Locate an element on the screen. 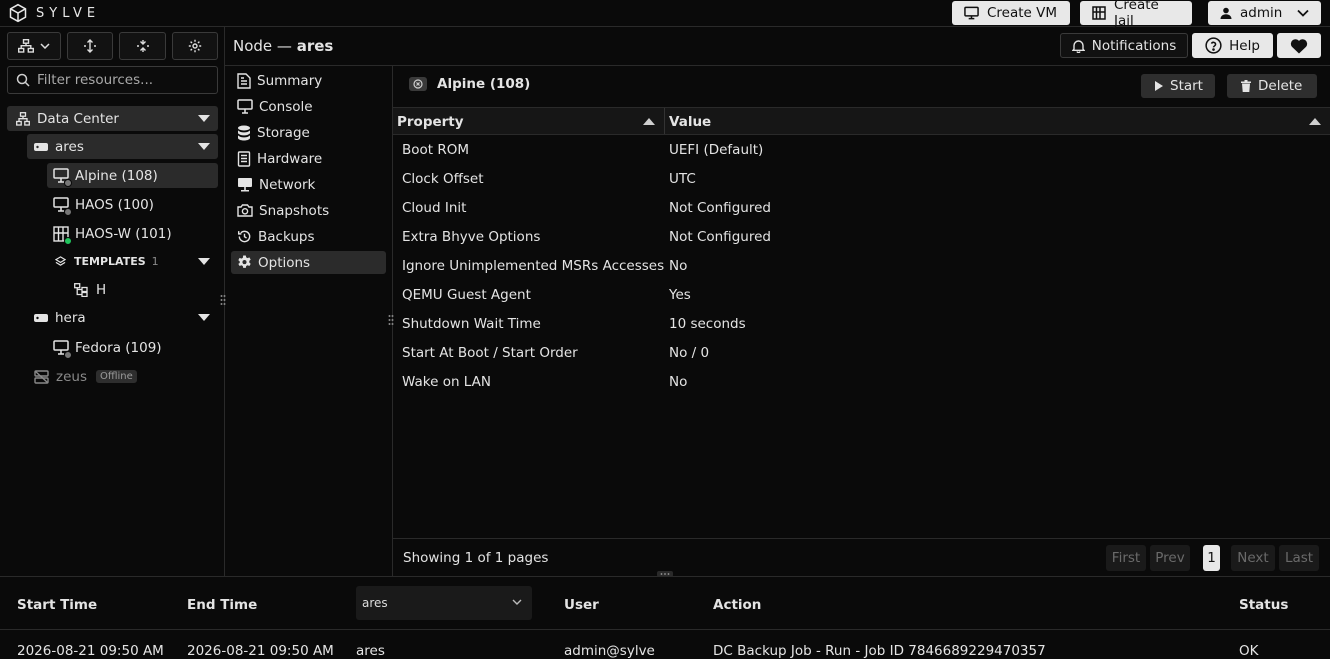  table-row: QEMU Guest Agent Yes is located at coordinates (861, 295).